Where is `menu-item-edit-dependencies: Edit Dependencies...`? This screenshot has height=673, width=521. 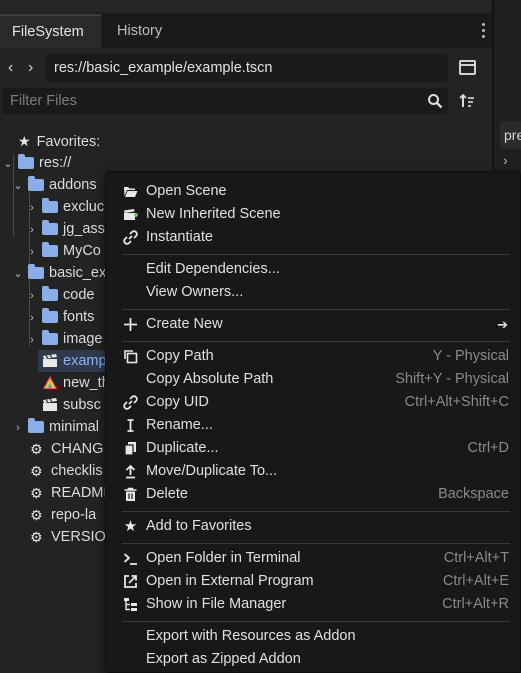
menu-item-edit-dependencies: Edit Dependencies... is located at coordinates (313, 269).